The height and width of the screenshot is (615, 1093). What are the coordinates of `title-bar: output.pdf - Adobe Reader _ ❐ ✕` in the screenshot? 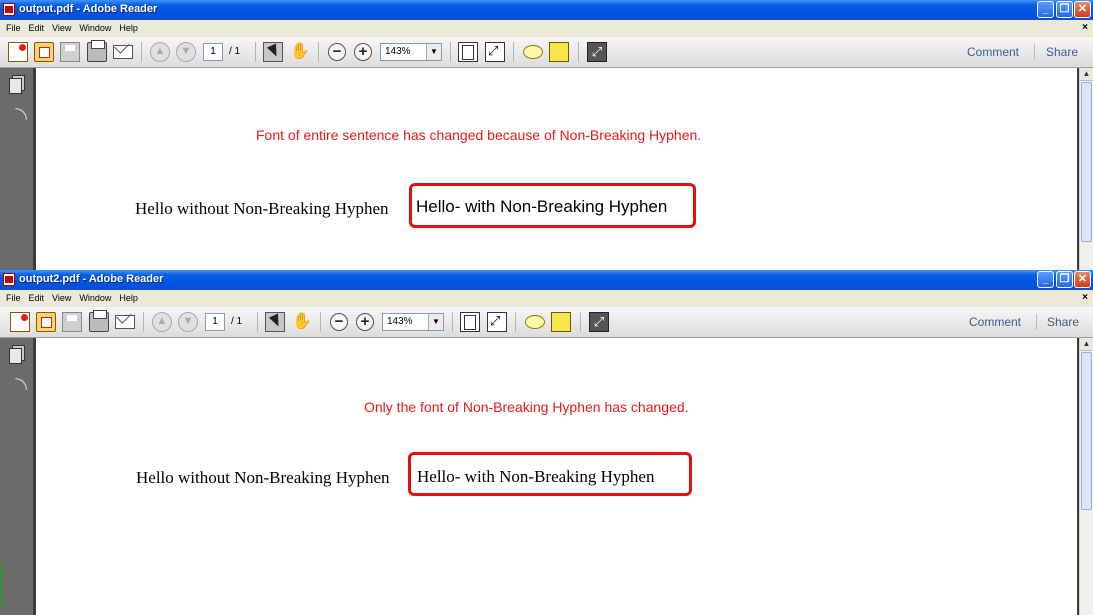 It's located at (546, 10).